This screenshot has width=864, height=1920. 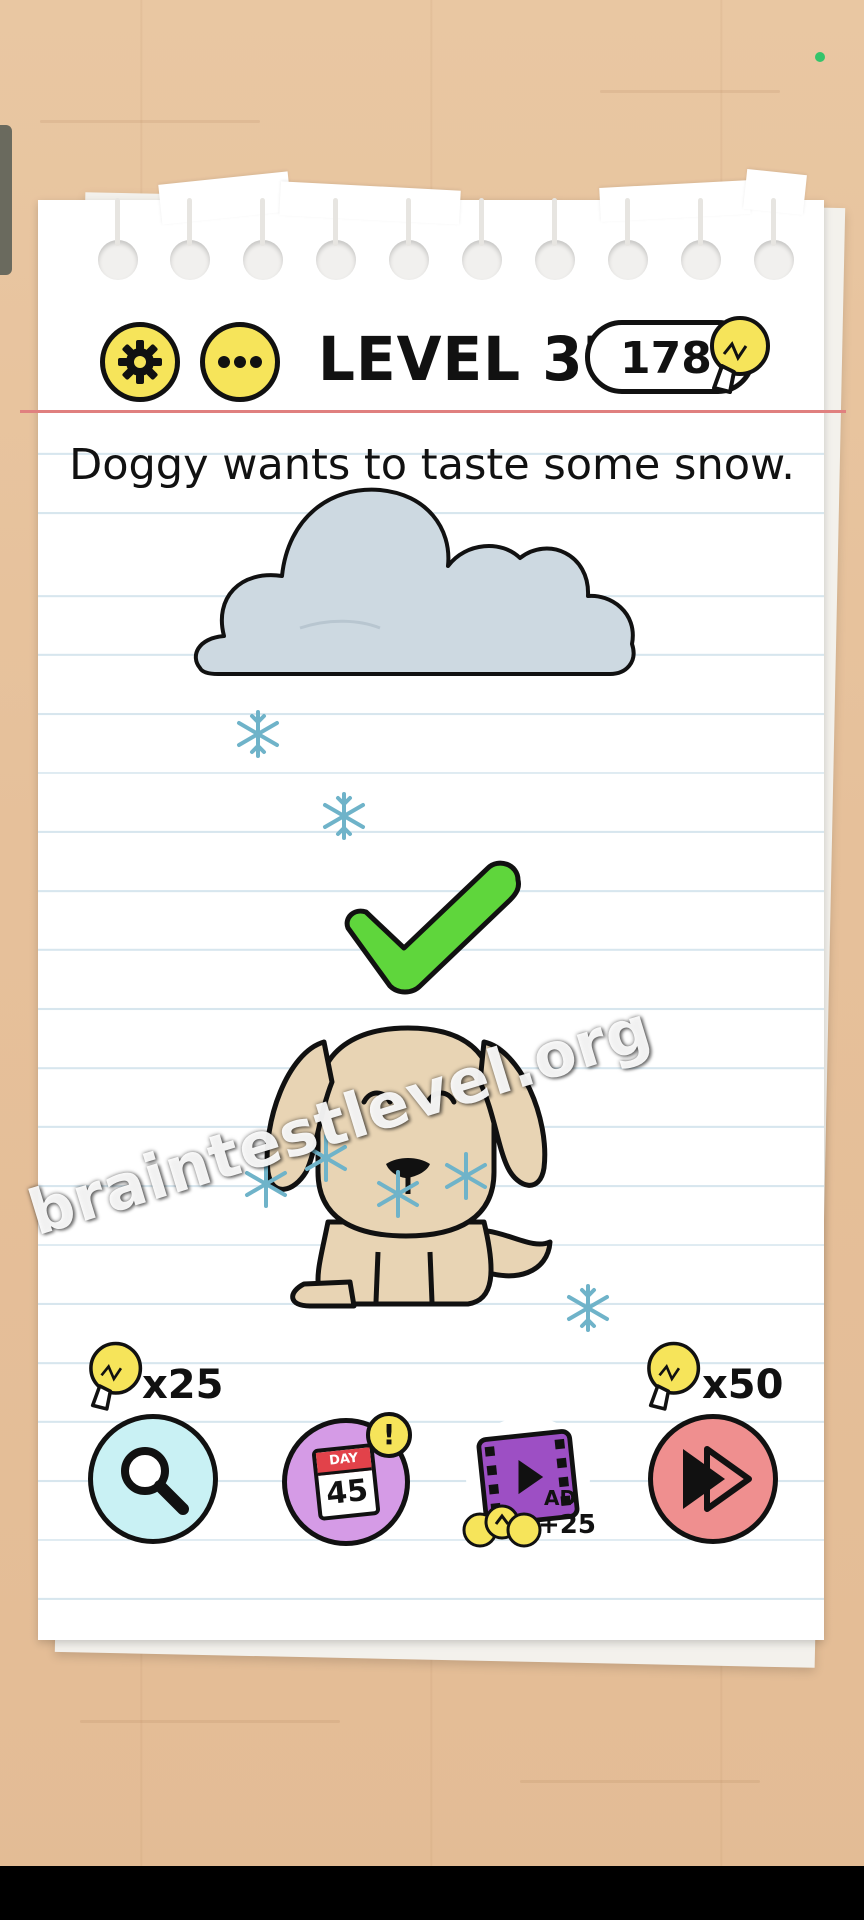 I want to click on calendar-icon: DAY 45, so click(x=346, y=1482).